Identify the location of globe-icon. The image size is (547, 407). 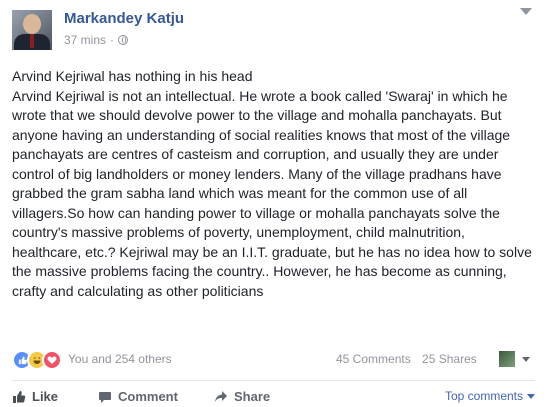
(123, 40).